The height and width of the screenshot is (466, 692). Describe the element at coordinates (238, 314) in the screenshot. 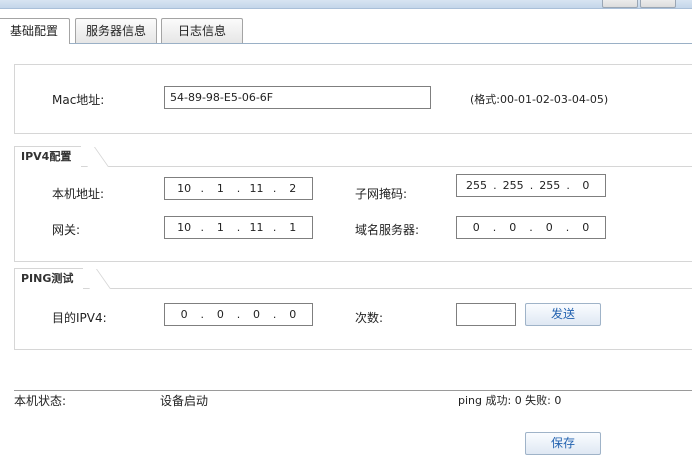

I see `ping-target-input: 0.0.0.0` at that location.